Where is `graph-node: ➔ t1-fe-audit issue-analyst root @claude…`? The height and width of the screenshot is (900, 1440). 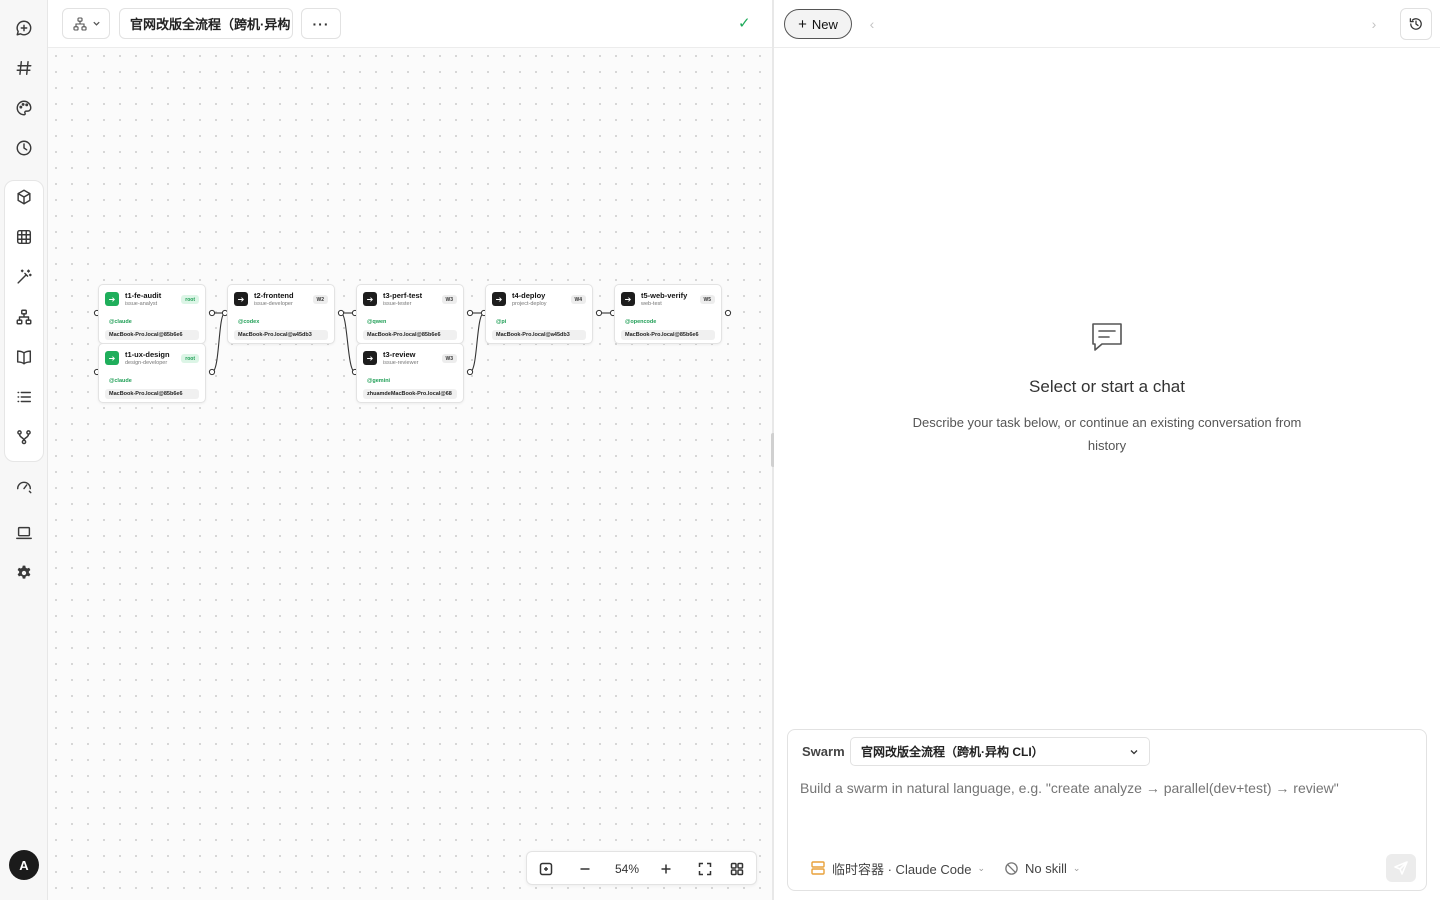 graph-node: ➔ t1-fe-audit issue-analyst root @claude… is located at coordinates (152, 314).